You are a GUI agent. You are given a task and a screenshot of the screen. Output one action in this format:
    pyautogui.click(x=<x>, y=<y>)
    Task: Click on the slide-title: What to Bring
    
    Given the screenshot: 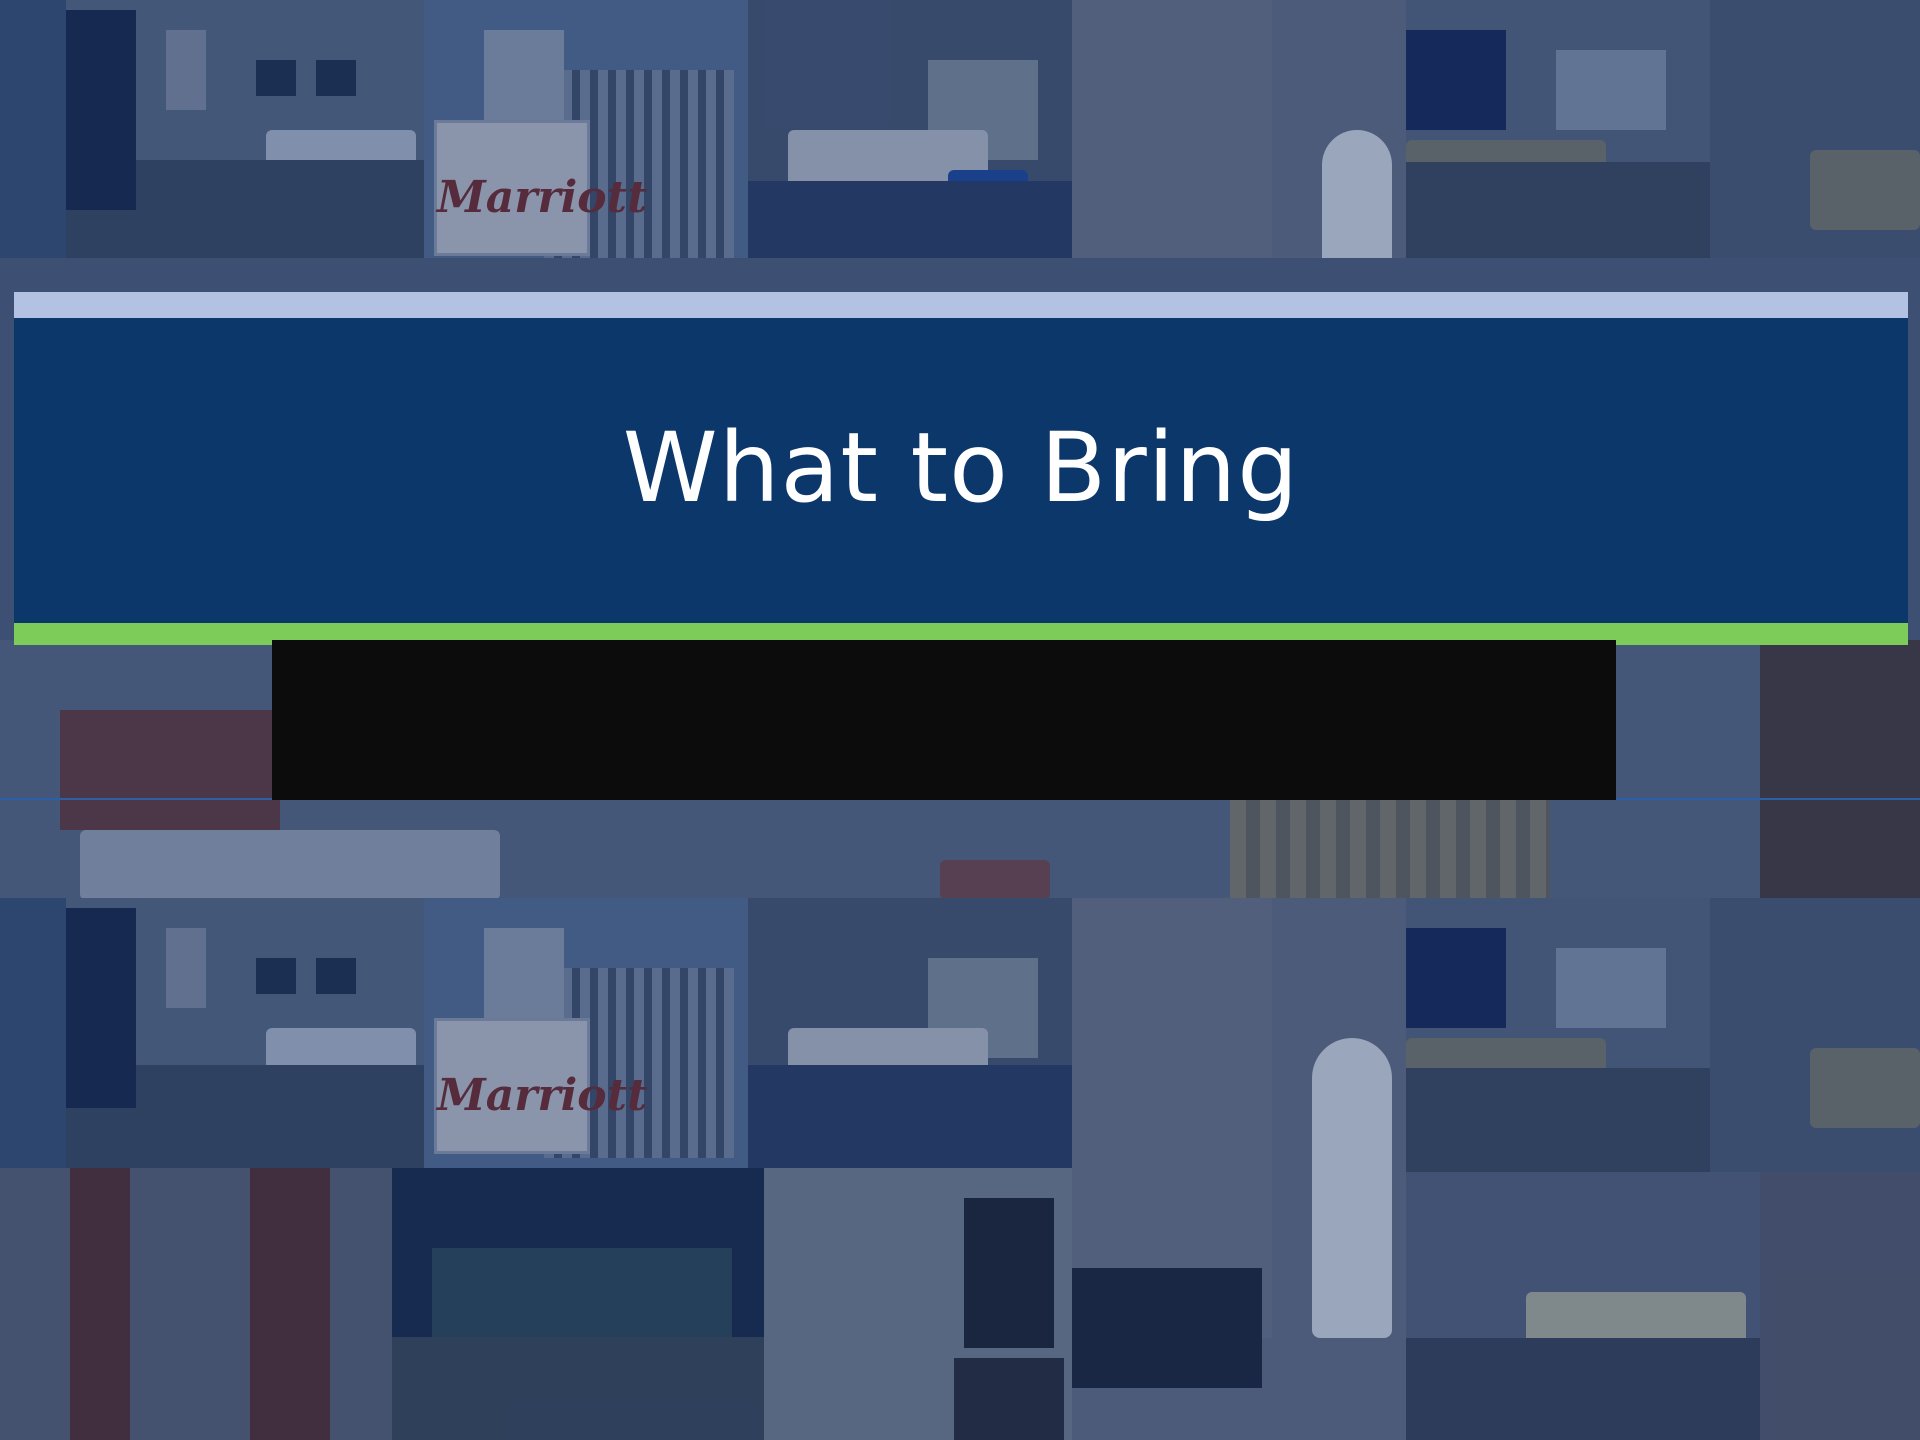 What is the action you would take?
    pyautogui.click(x=961, y=467)
    